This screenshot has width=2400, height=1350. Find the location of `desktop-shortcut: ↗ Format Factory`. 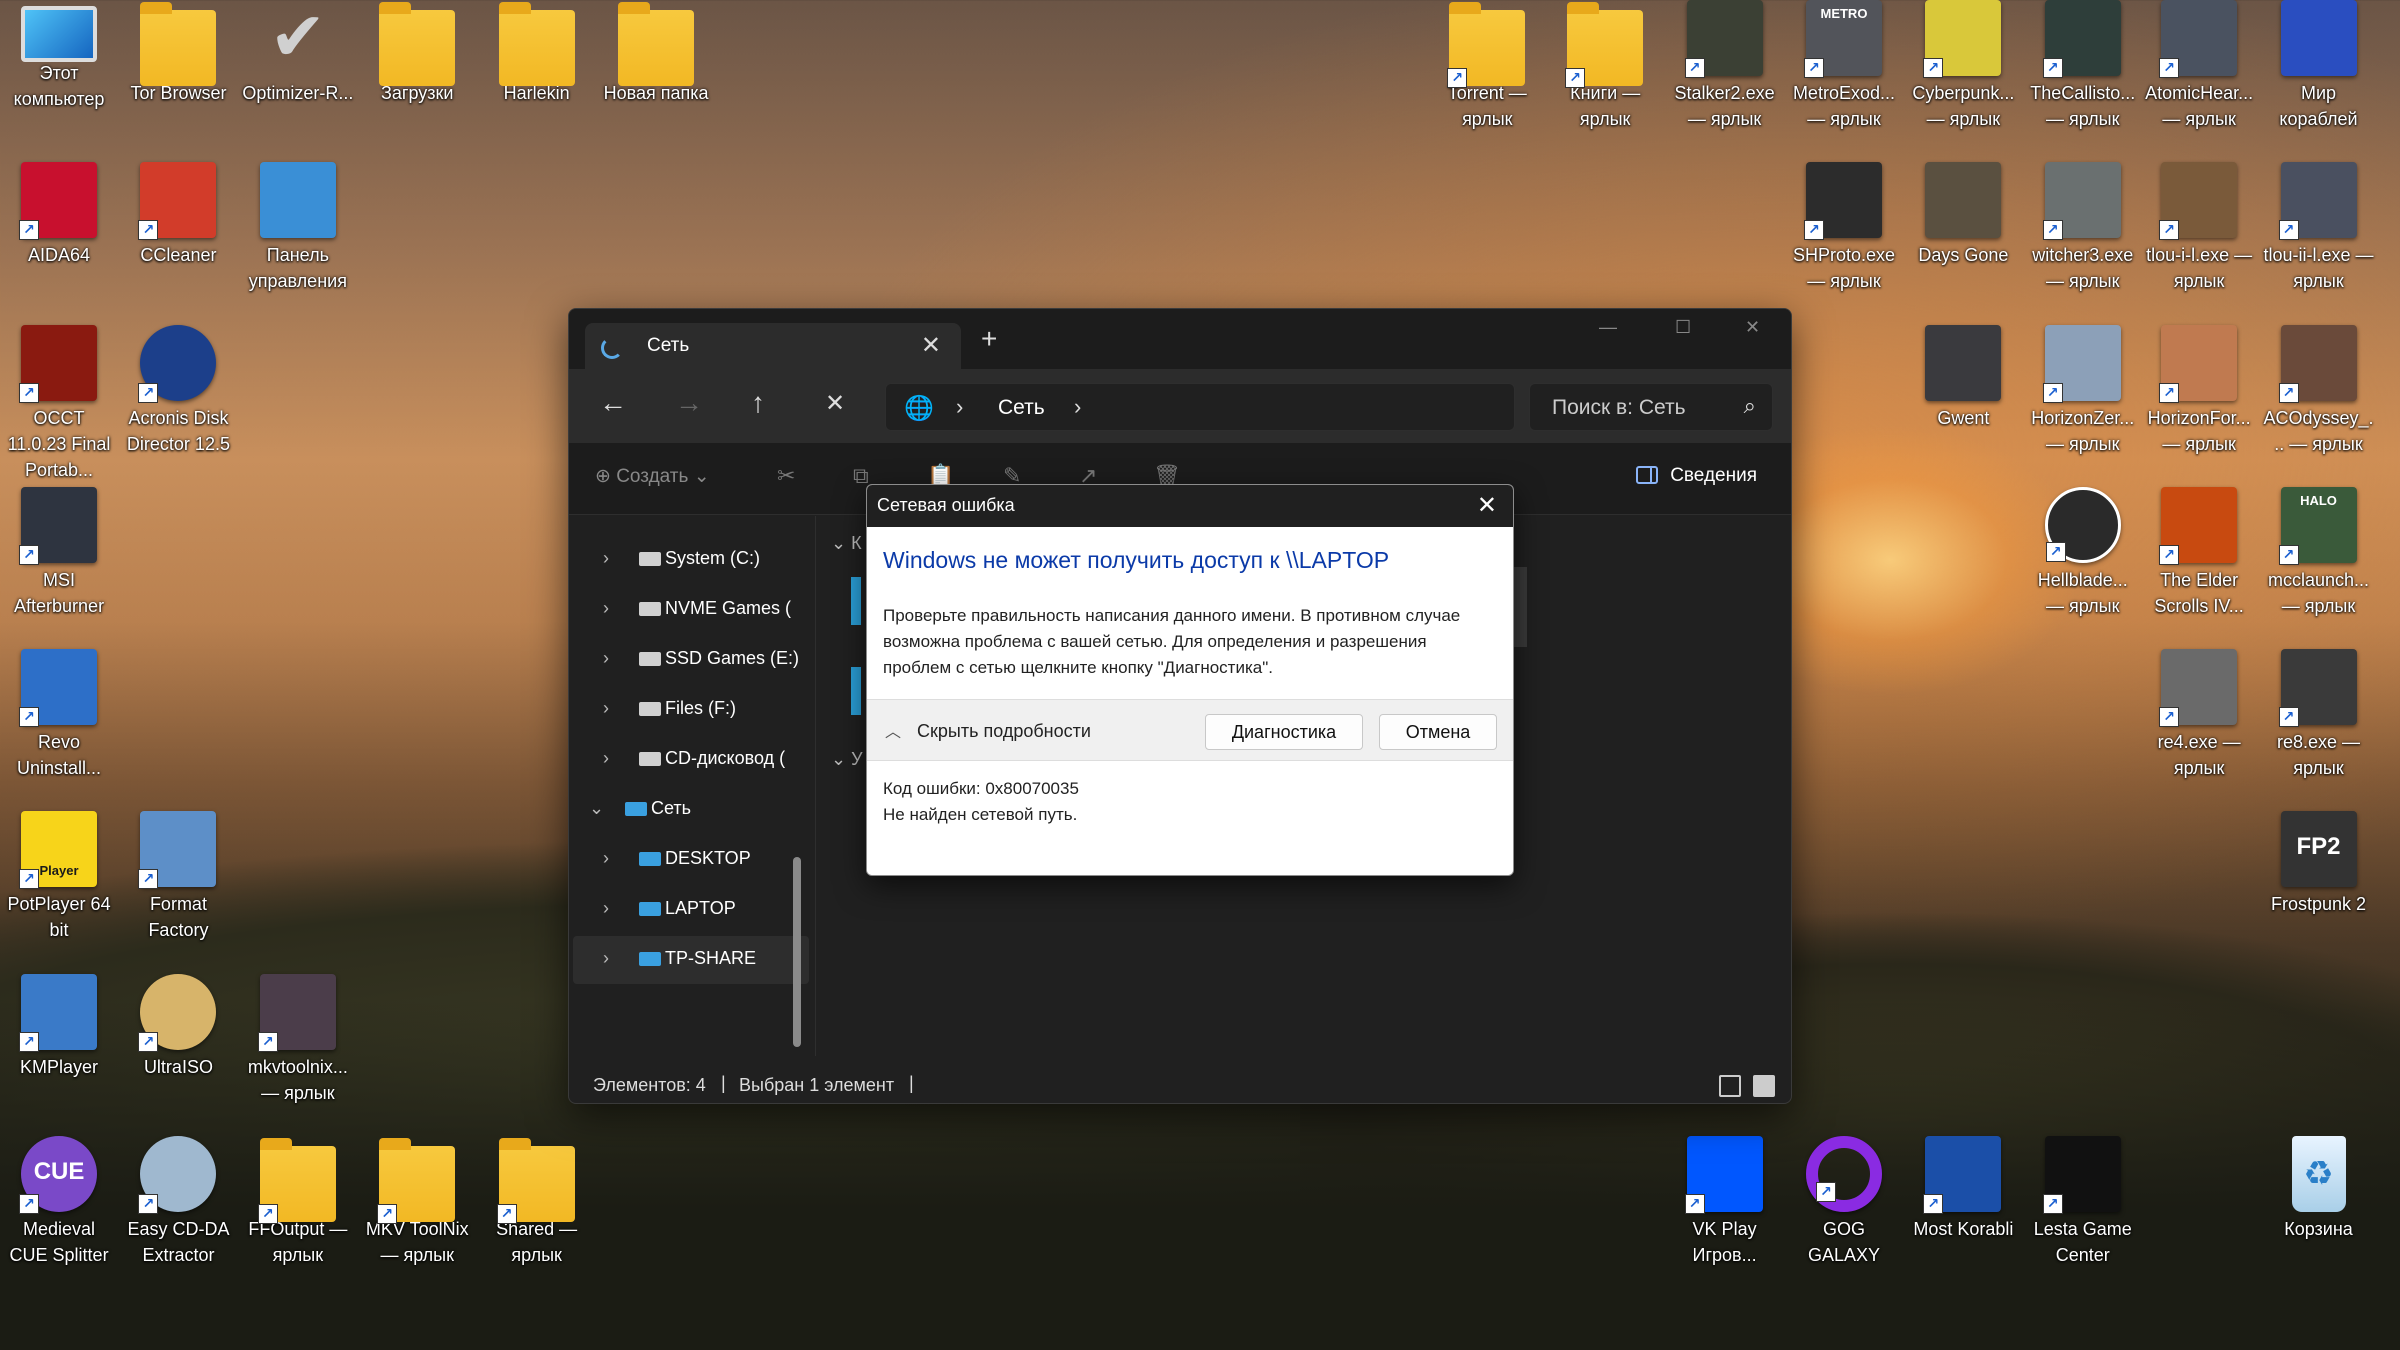

desktop-shortcut: ↗ Format Factory is located at coordinates (178, 877).